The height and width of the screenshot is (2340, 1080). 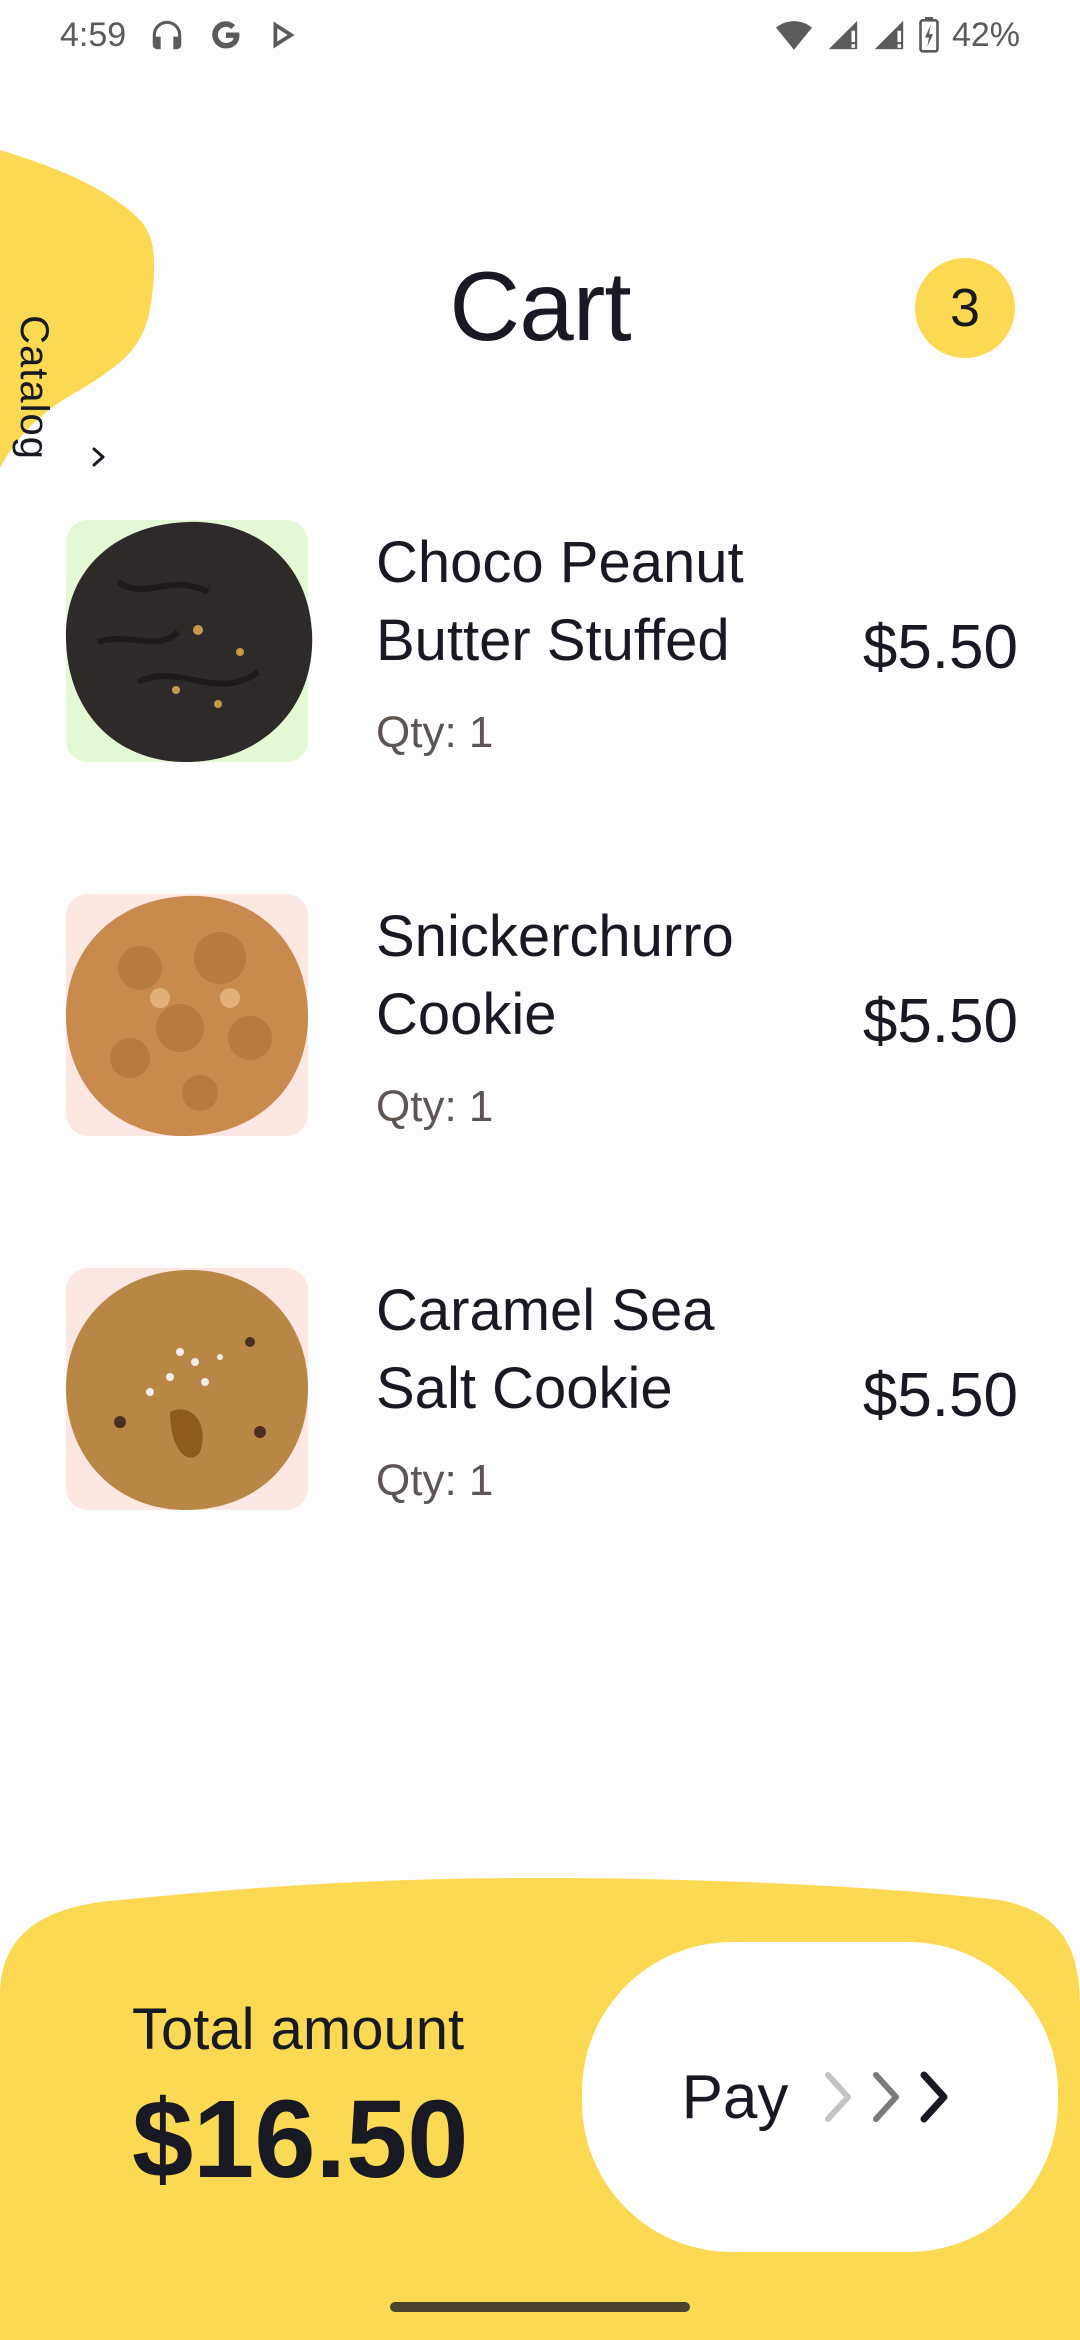 What do you see at coordinates (298, 2029) in the screenshot?
I see `total-amount-label: Total amount` at bounding box center [298, 2029].